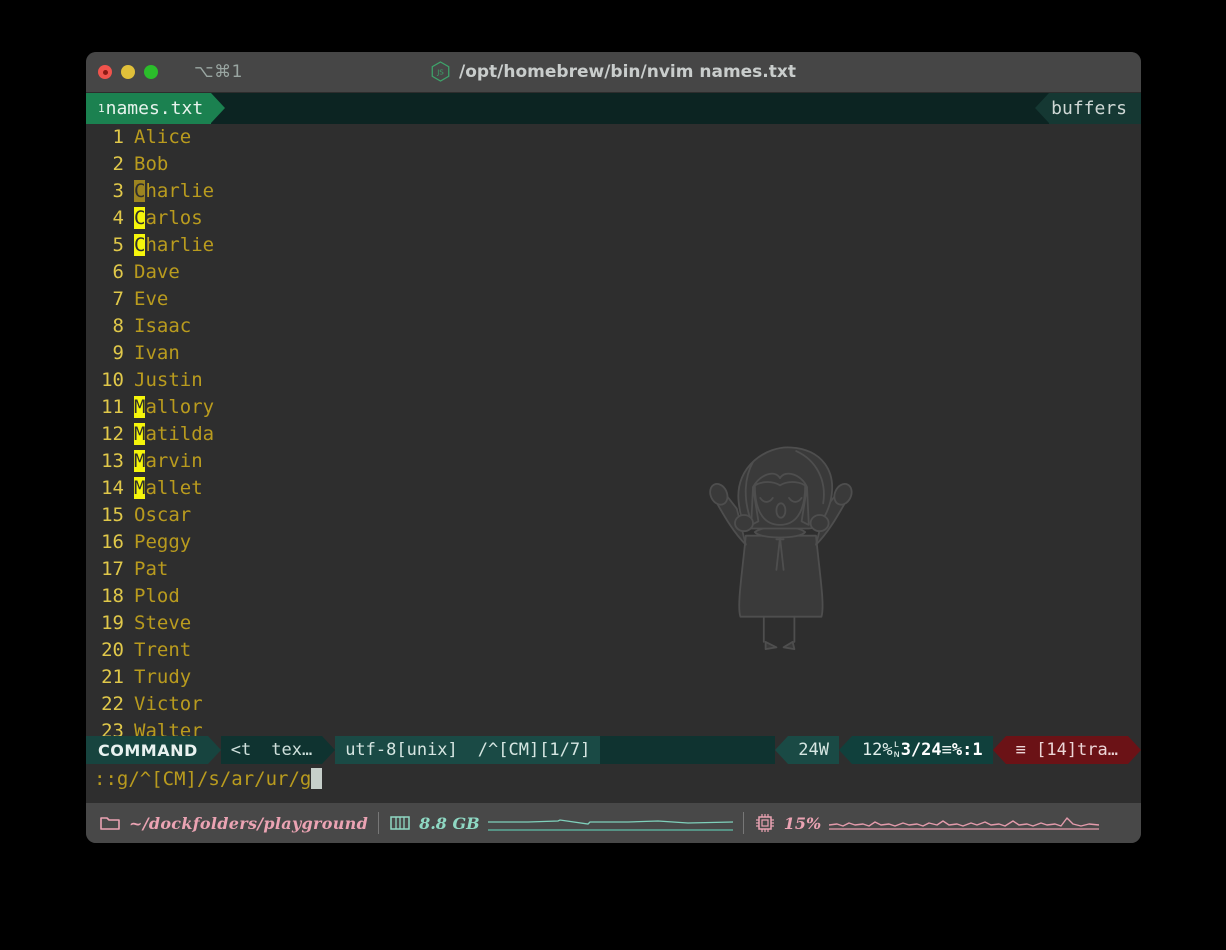 The height and width of the screenshot is (950, 1226). Describe the element at coordinates (946, 750) in the screenshot. I see `status-col-icon: ≡` at that location.